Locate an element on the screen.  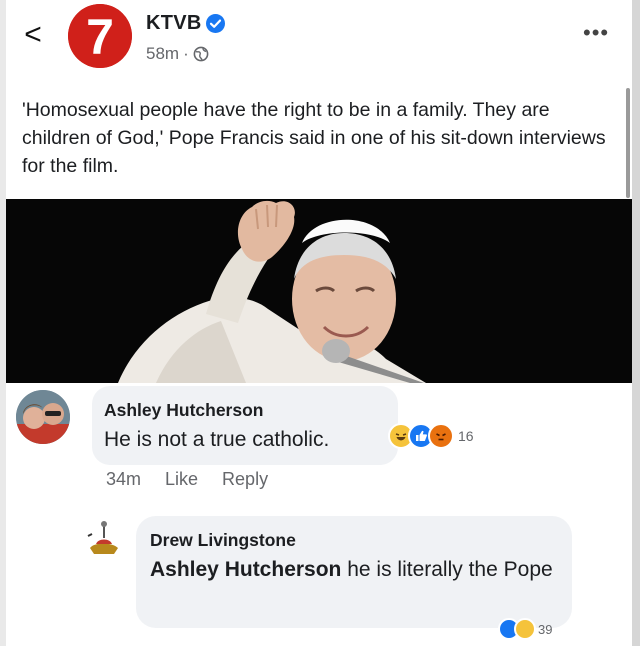
chevron-left-icon: < is located at coordinates (33, 34).